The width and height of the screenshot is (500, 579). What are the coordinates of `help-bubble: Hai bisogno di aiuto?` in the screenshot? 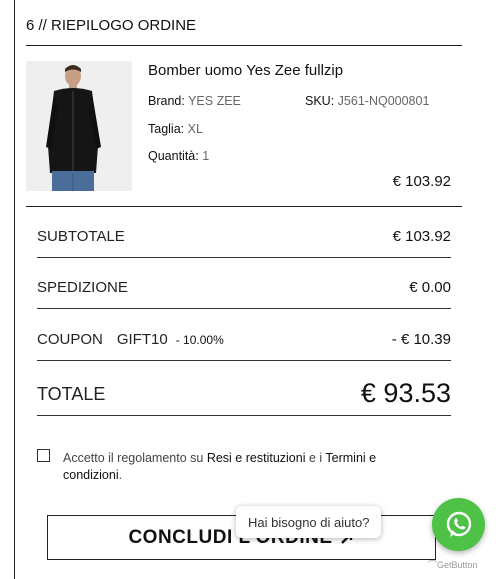 It's located at (309, 522).